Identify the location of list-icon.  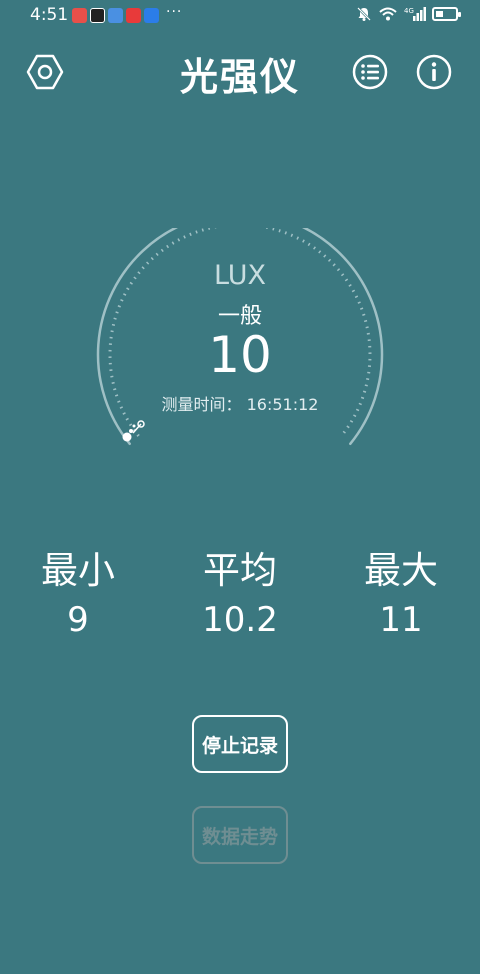
(370, 72).